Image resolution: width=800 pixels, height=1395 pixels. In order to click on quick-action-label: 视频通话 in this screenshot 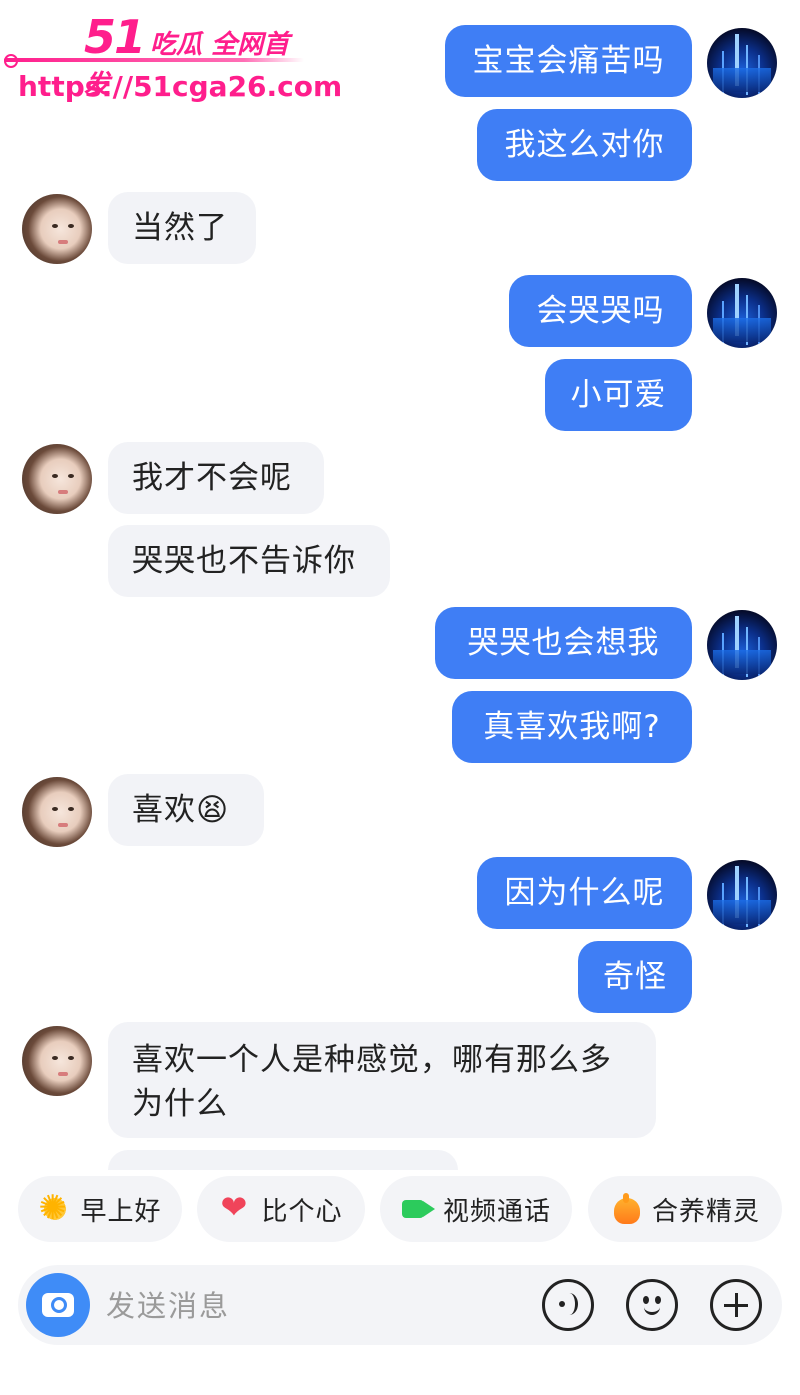, I will do `click(496, 1211)`.